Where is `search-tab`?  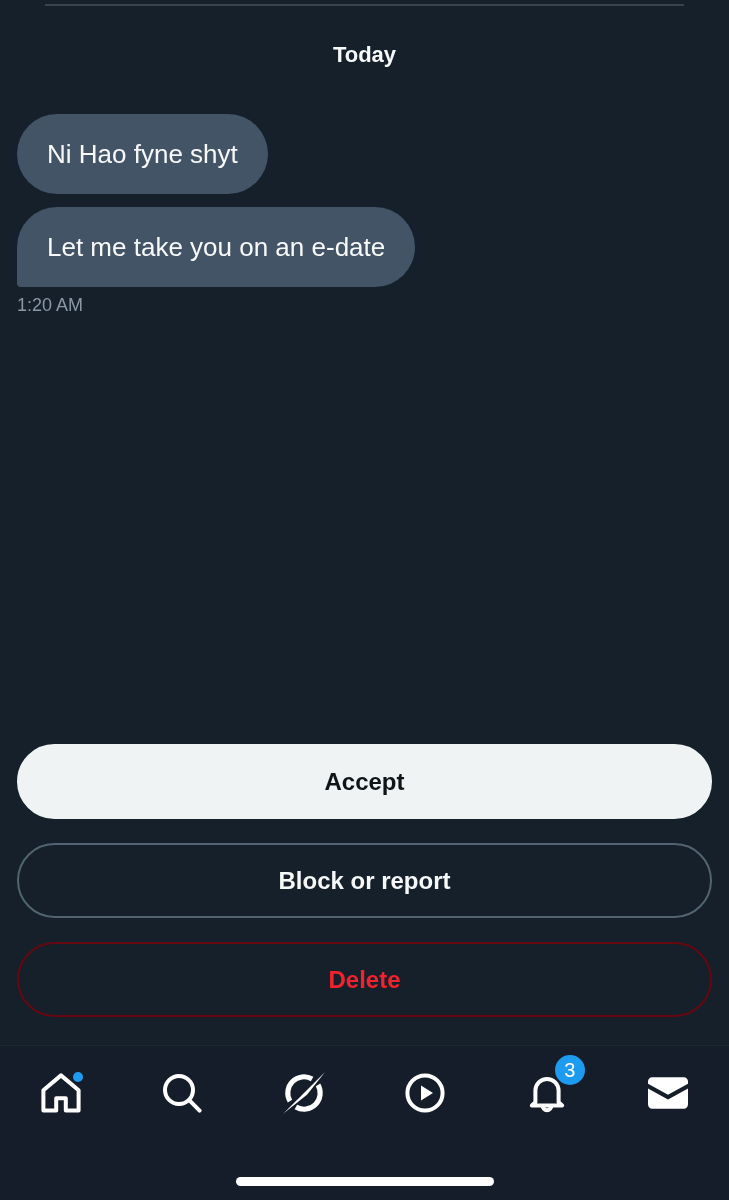
search-tab is located at coordinates (182, 1093).